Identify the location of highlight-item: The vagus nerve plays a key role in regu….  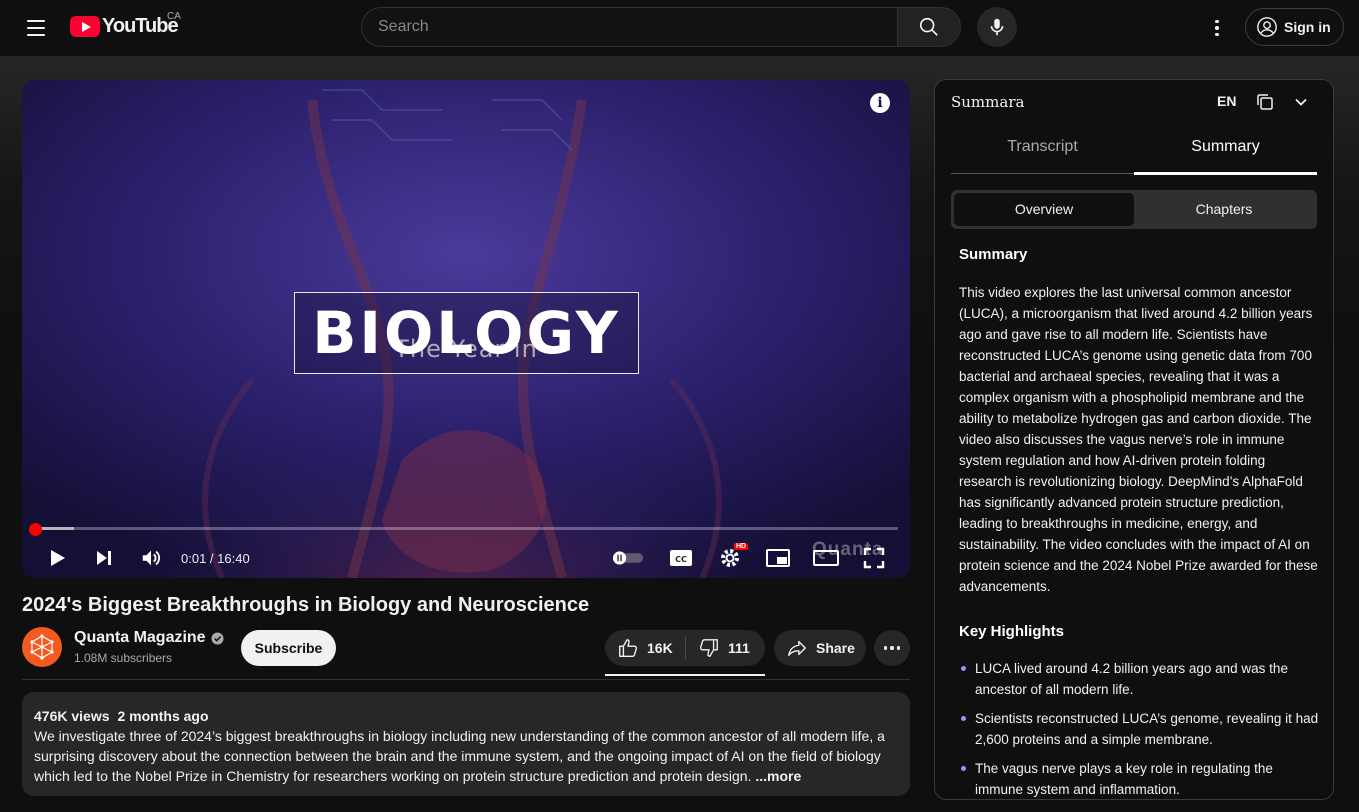
(1139, 778).